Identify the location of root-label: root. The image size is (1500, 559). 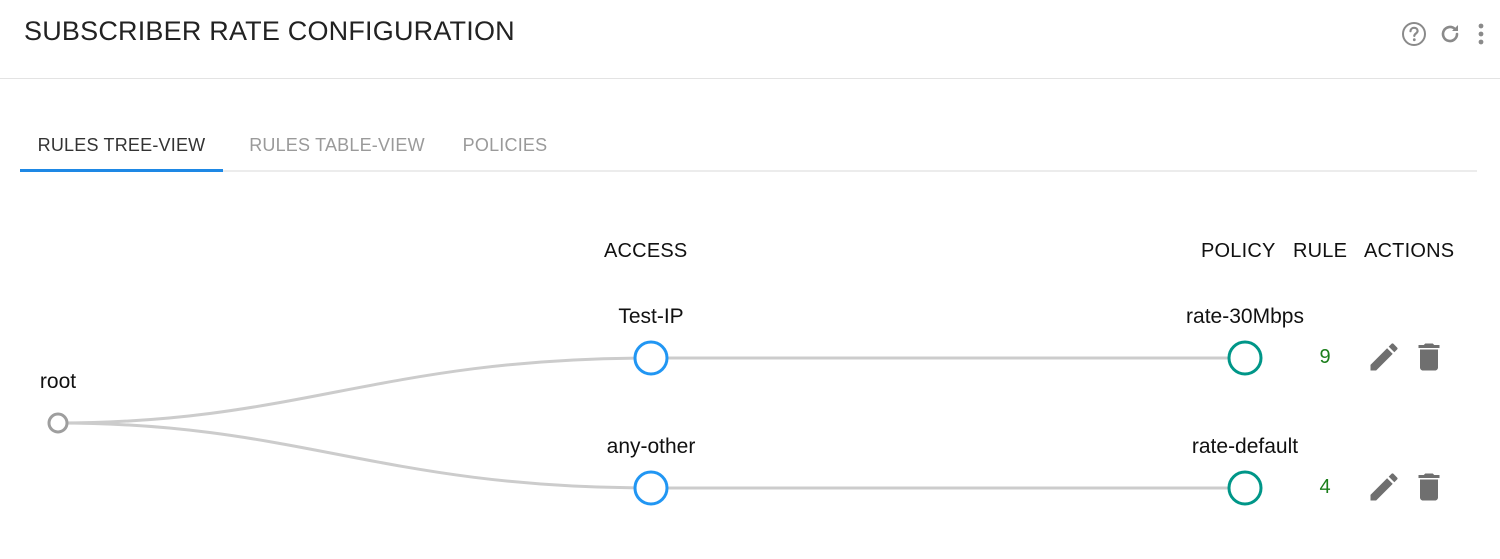
(58, 381).